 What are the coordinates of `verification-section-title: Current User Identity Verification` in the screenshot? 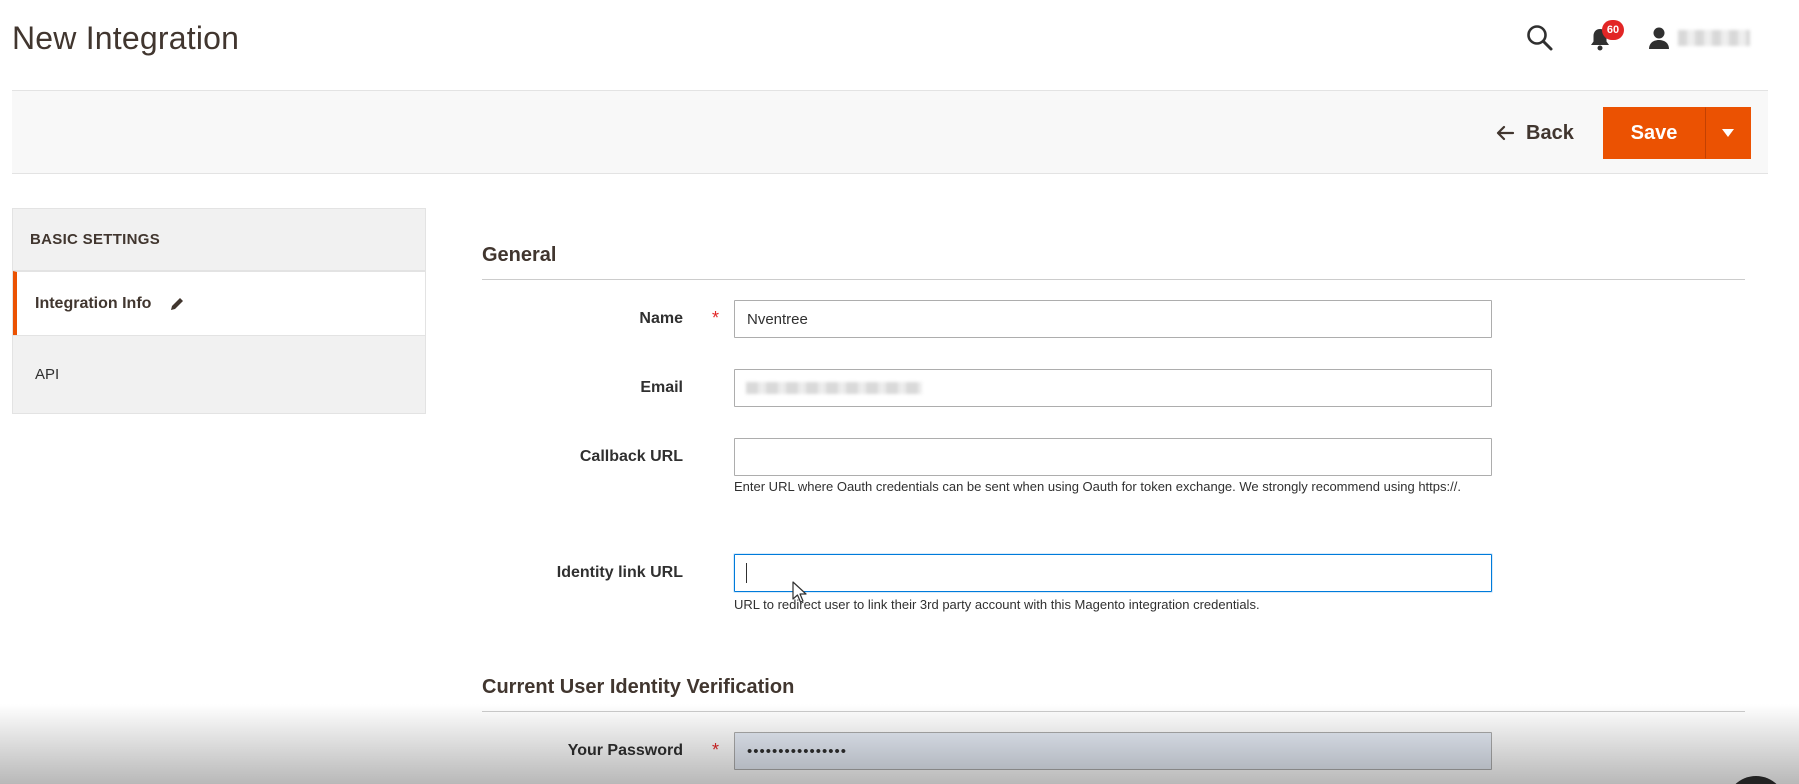 It's located at (1113, 694).